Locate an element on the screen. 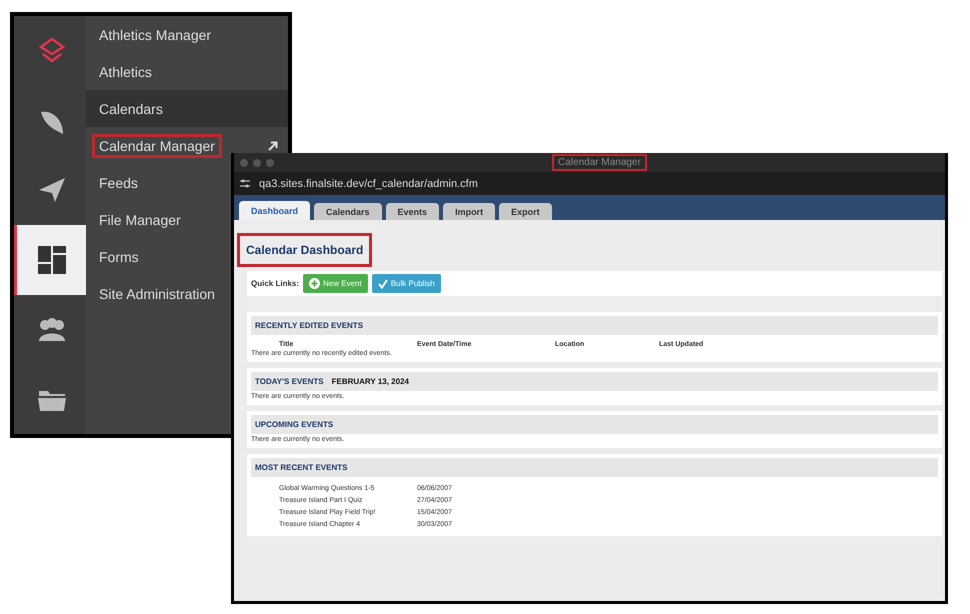 The width and height of the screenshot is (970, 614). tab: Events is located at coordinates (413, 211).